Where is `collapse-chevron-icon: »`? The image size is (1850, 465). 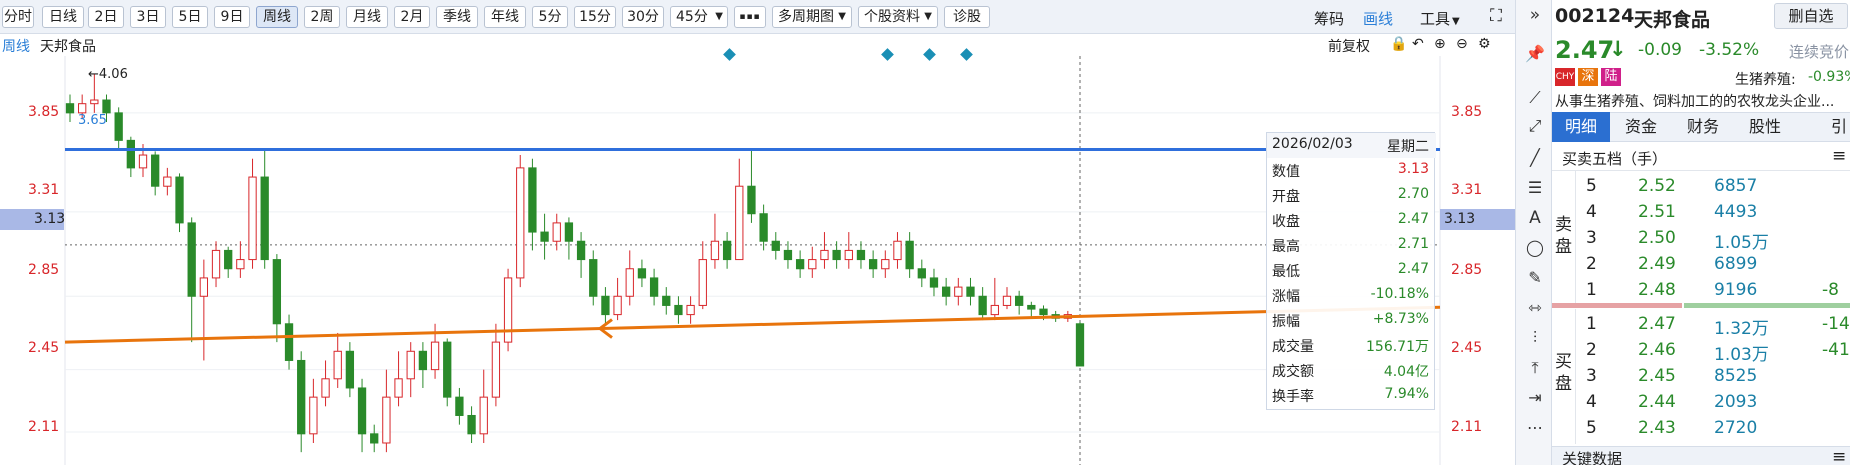 collapse-chevron-icon: » is located at coordinates (1535, 15).